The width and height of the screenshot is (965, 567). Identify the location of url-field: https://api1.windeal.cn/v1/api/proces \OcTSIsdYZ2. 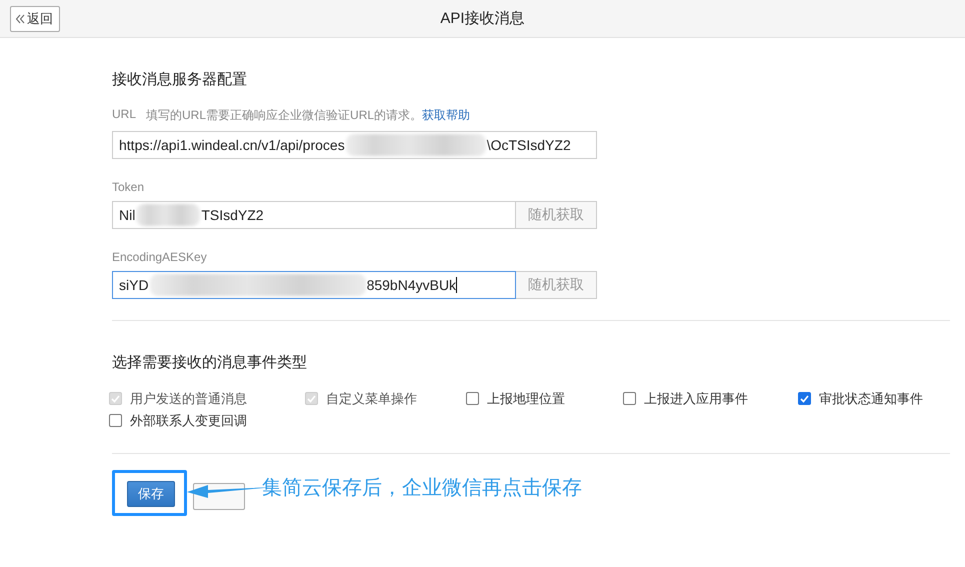
(354, 145).